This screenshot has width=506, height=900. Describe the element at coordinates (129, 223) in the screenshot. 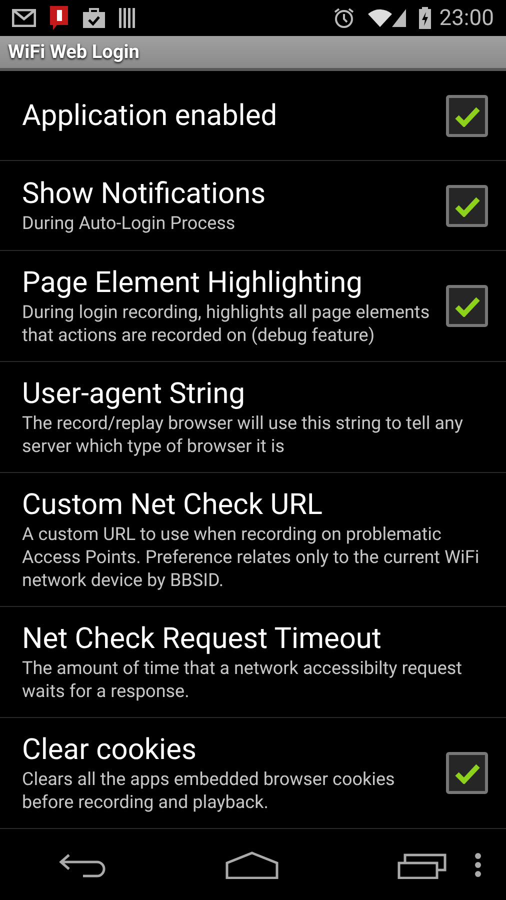

I see `preference-summary: During Auto-Login Process` at that location.